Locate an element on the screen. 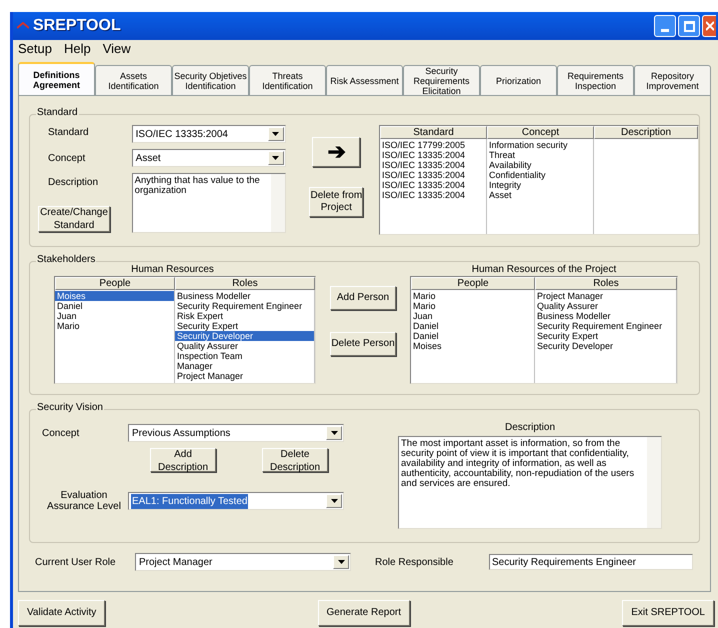 Image resolution: width=718 pixels, height=628 pixels. combo-value: EAL1: Functionally Tested is located at coordinates (189, 501).